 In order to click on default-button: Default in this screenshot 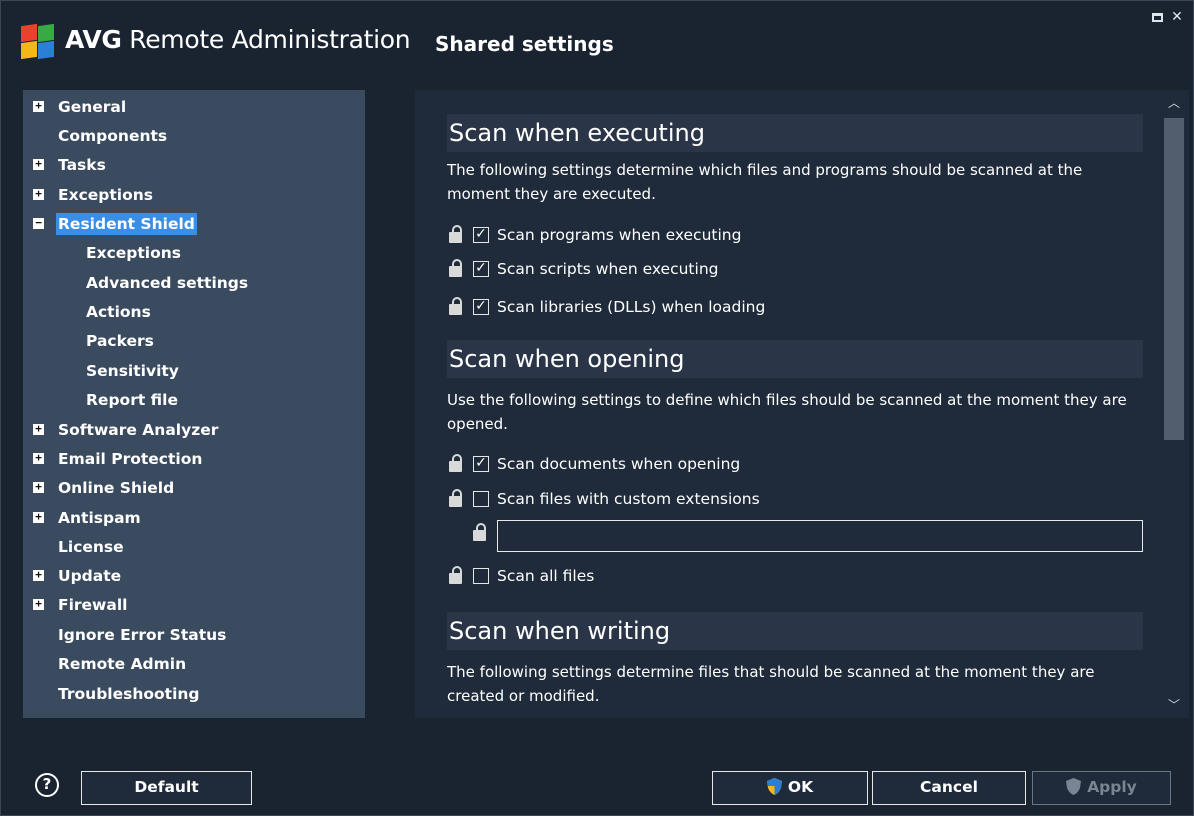, I will do `click(166, 788)`.